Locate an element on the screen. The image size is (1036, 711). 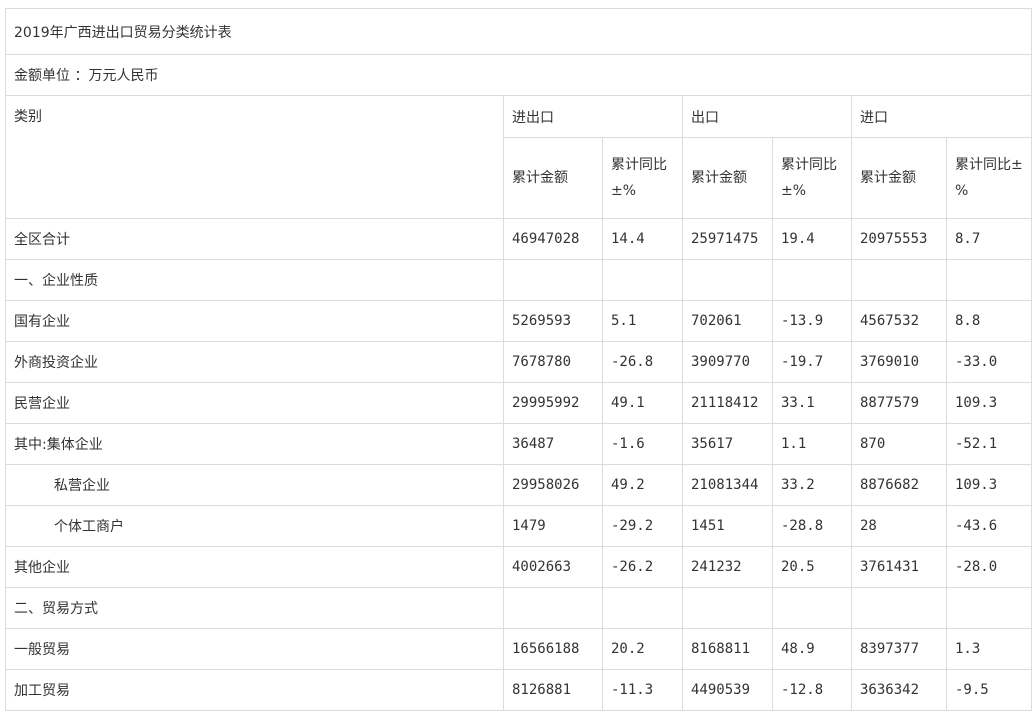
cell-value: 20.5 is located at coordinates (812, 567).